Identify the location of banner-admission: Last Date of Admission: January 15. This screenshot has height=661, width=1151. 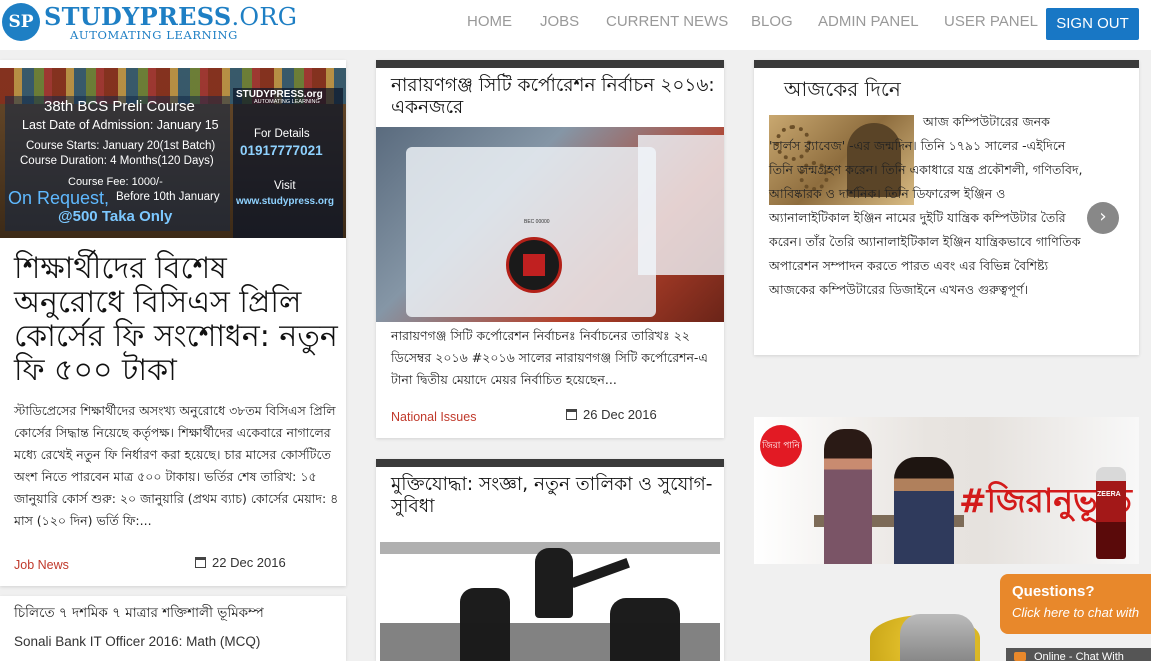
(120, 125).